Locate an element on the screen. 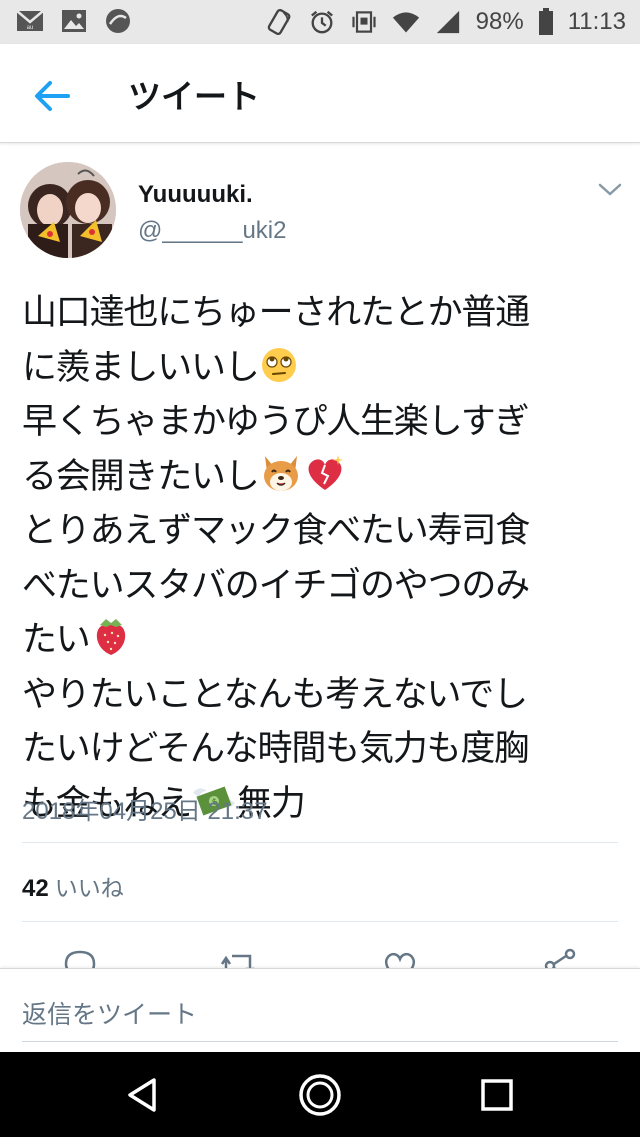  app-bar: ツイート is located at coordinates (320, 93).